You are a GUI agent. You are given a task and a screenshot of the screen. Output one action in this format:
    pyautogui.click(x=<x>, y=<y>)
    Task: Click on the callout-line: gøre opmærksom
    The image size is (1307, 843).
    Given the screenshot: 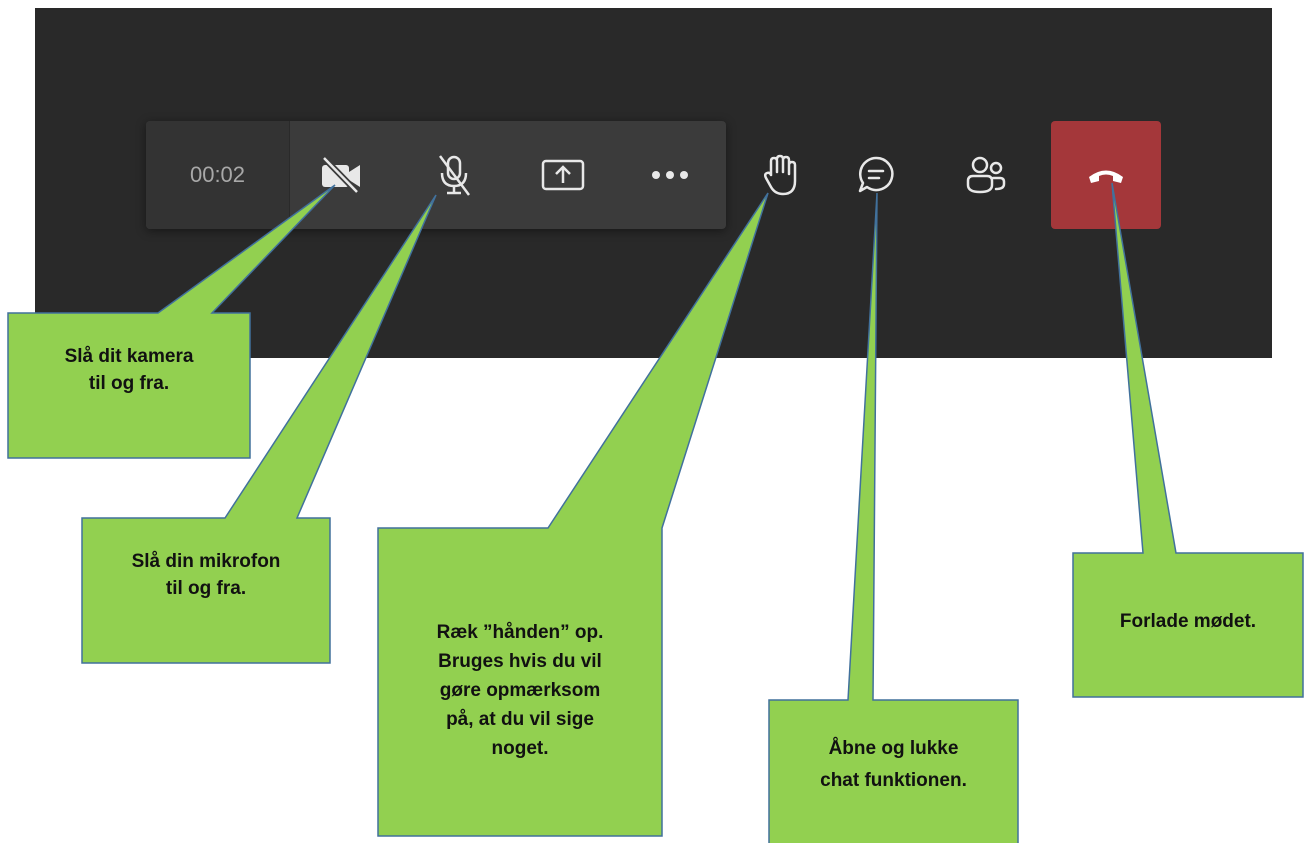 What is the action you would take?
    pyautogui.click(x=520, y=690)
    